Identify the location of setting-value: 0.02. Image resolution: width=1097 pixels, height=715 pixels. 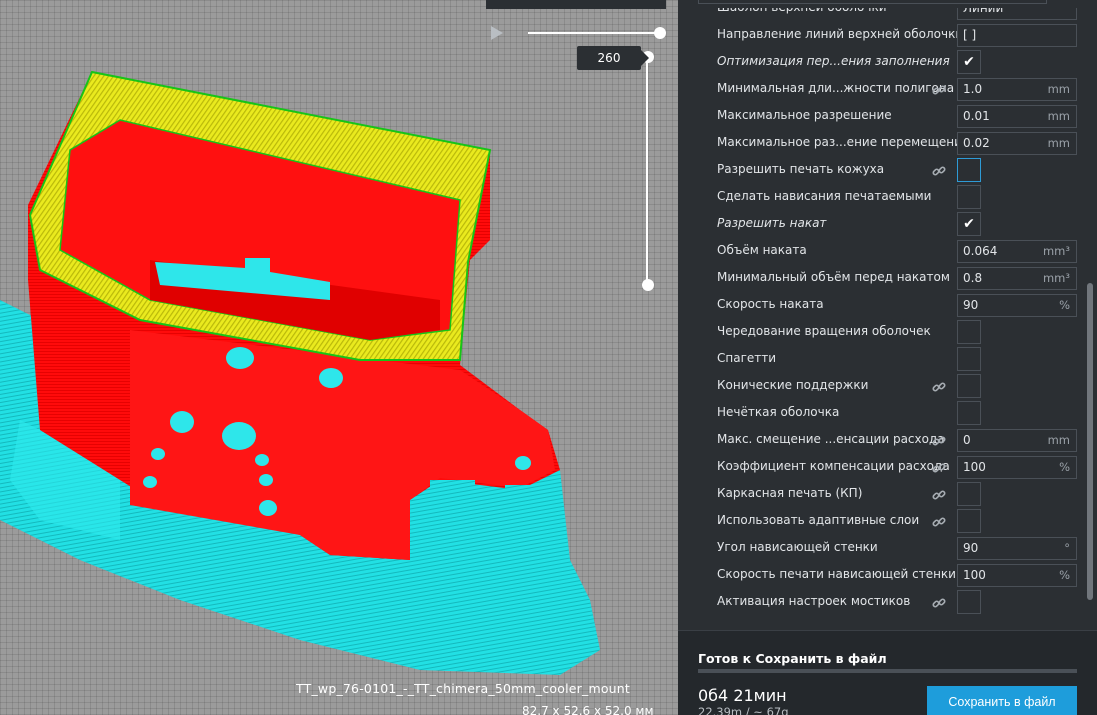
(976, 143).